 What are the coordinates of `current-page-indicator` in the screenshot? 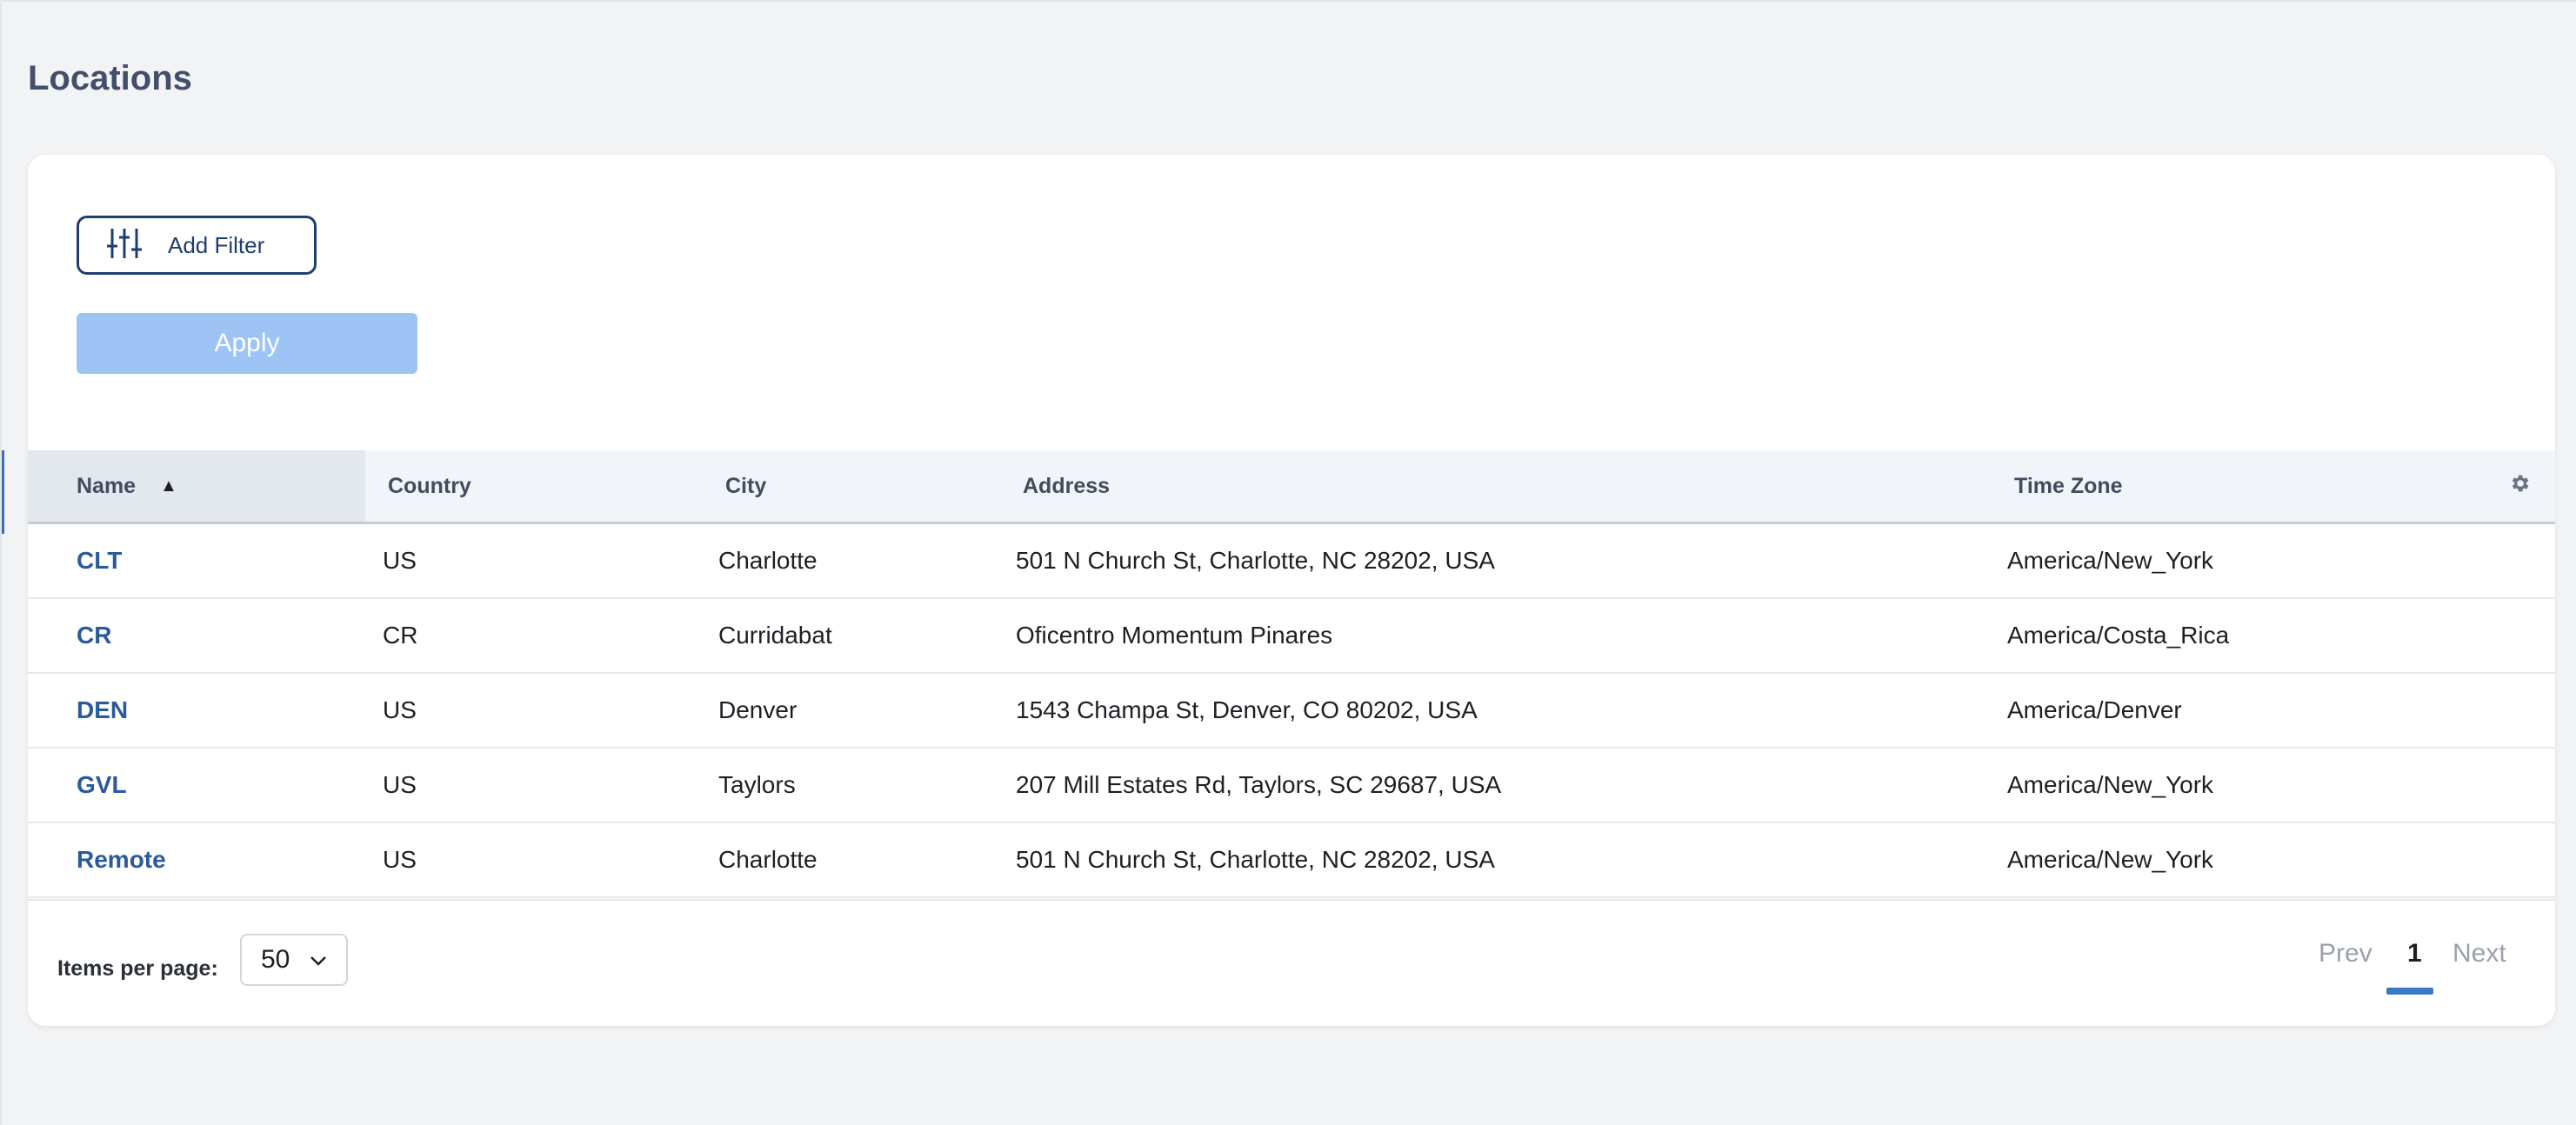 It's located at (2409, 992).